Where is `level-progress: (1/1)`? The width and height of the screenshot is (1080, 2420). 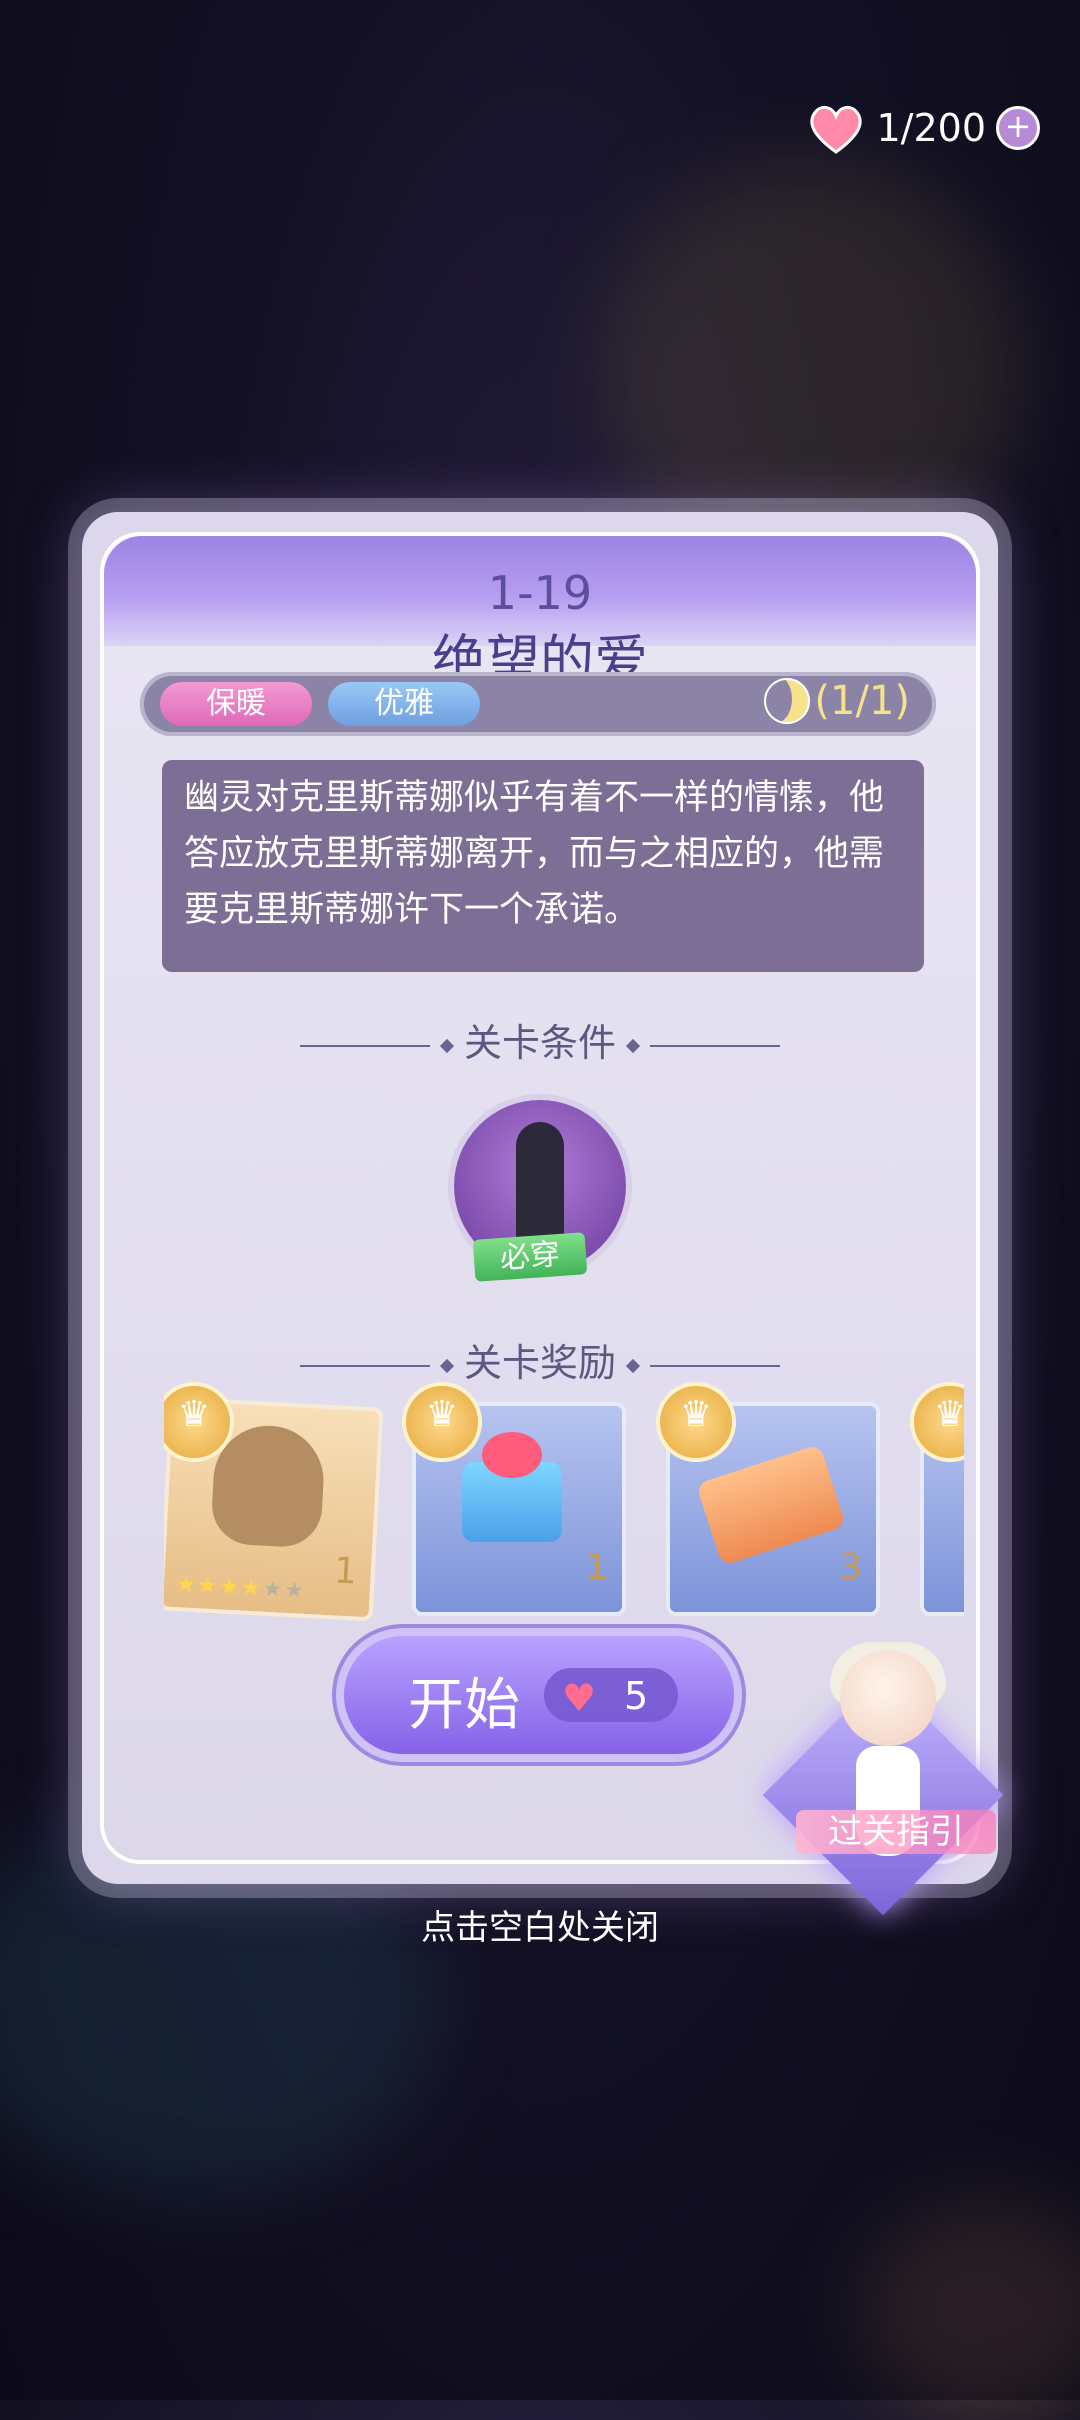 level-progress: (1/1) is located at coordinates (837, 701).